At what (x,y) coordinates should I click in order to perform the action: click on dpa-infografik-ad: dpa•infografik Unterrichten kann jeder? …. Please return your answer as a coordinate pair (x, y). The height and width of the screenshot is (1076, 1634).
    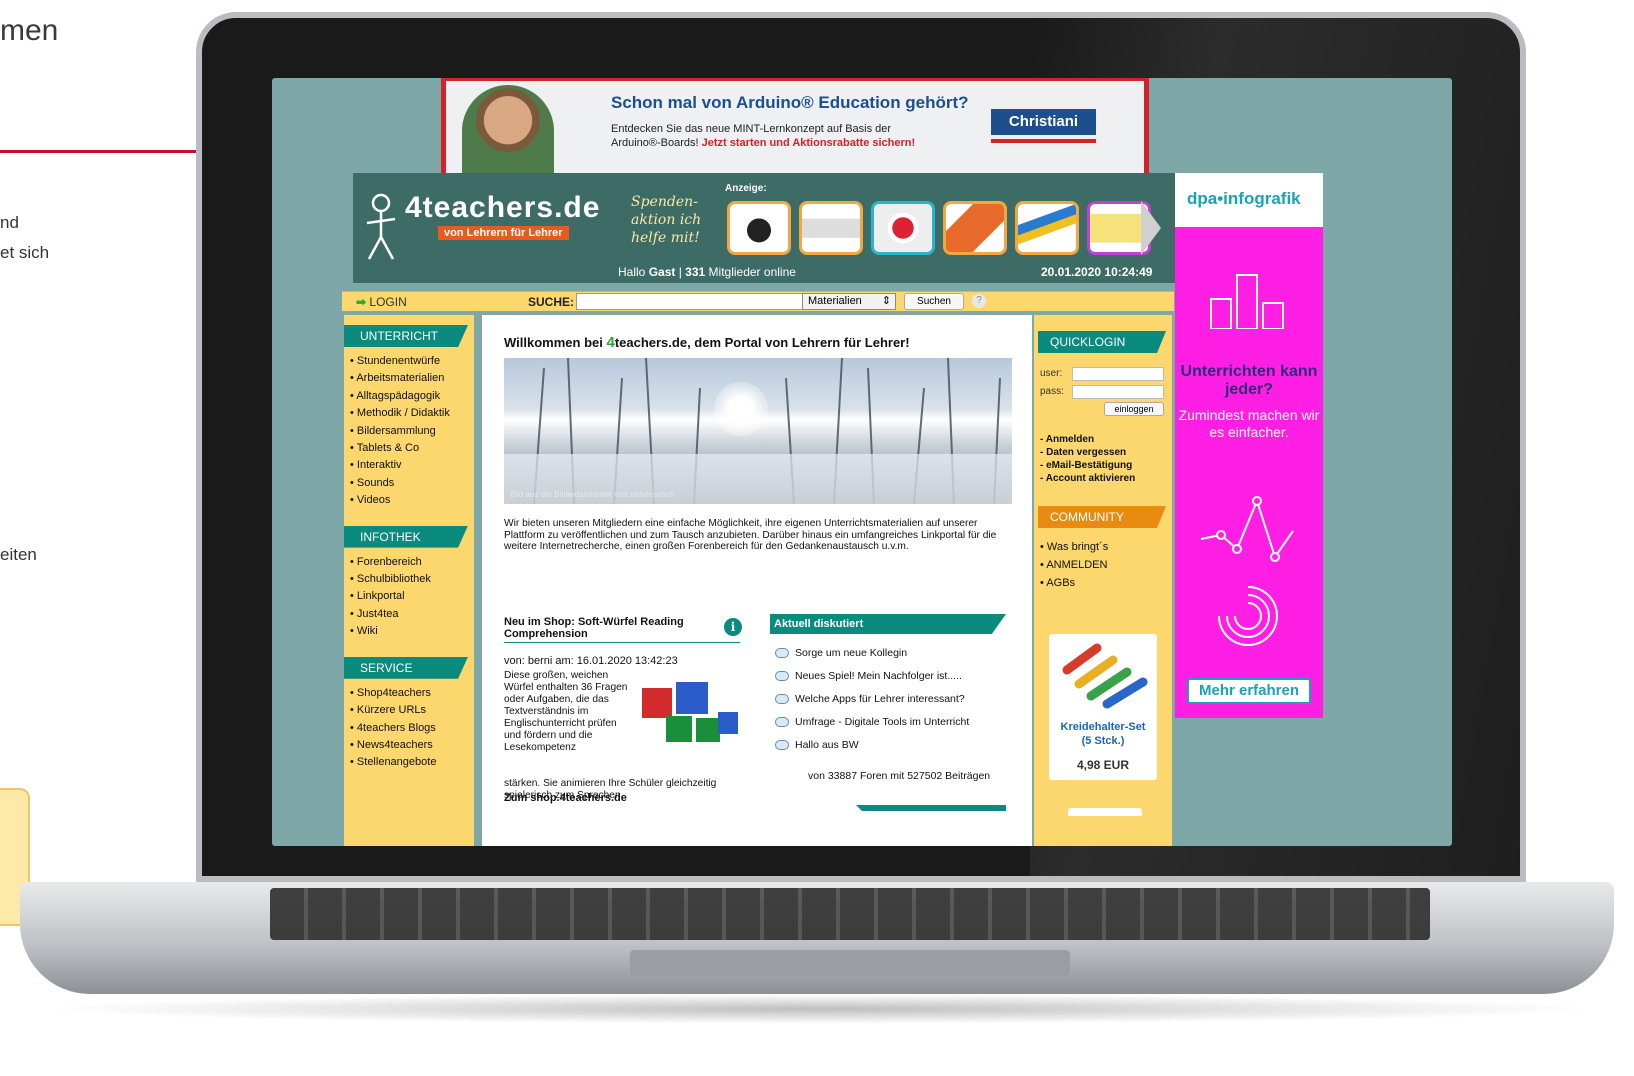
    Looking at the image, I should click on (1249, 445).